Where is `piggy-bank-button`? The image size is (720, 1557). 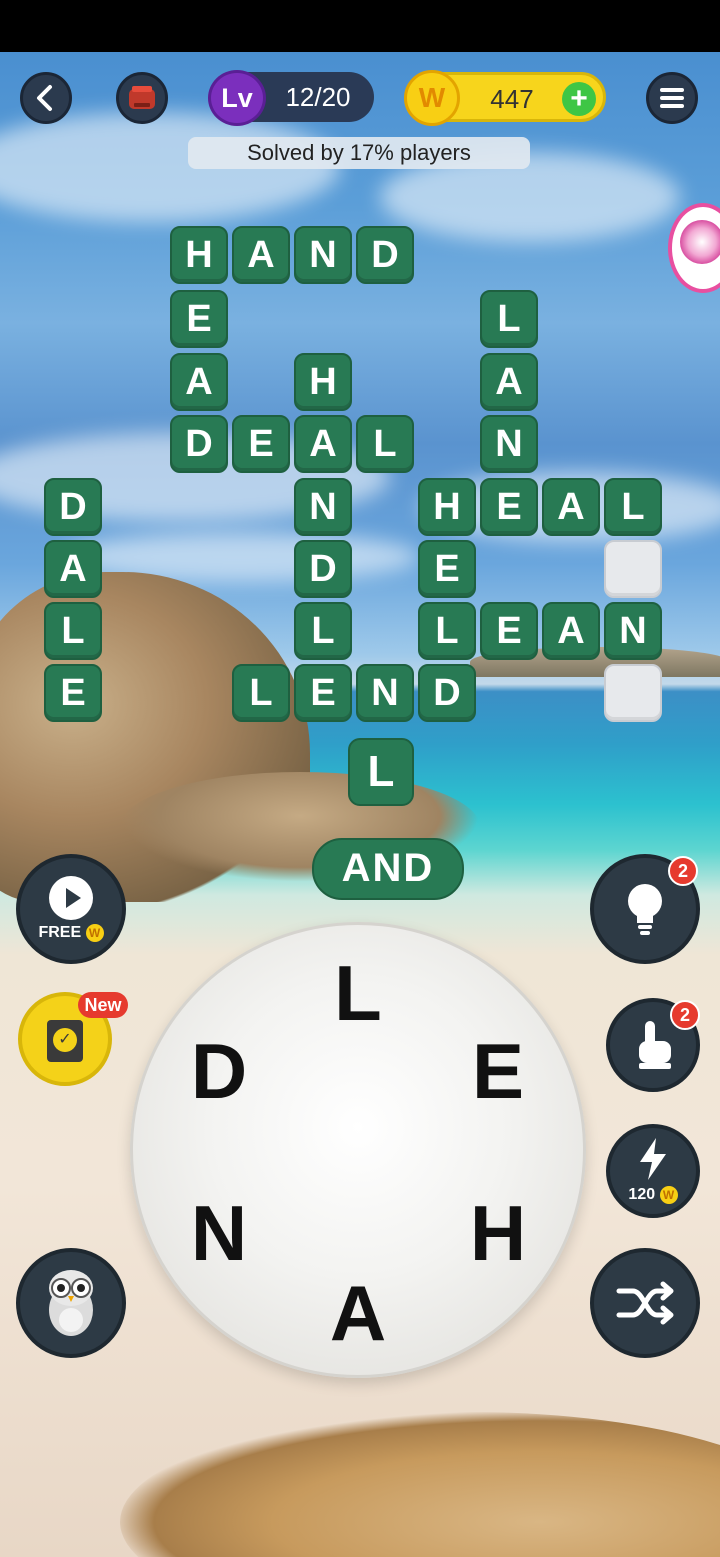 piggy-bank-button is located at coordinates (142, 98).